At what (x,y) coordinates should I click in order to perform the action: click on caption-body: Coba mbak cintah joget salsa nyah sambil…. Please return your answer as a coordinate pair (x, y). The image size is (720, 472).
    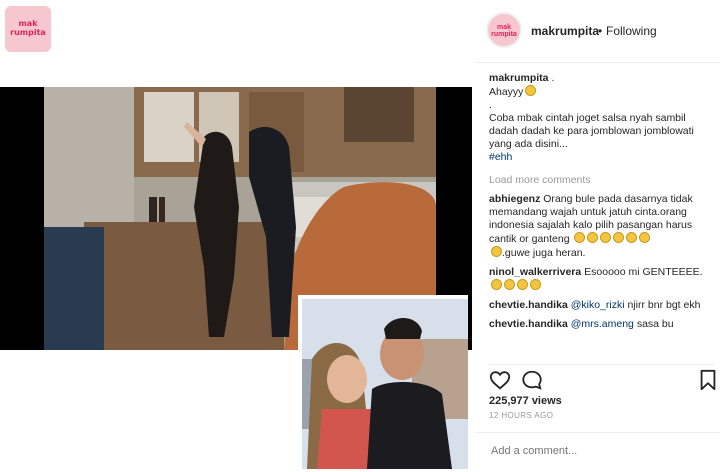
    Looking at the image, I should click on (591, 131).